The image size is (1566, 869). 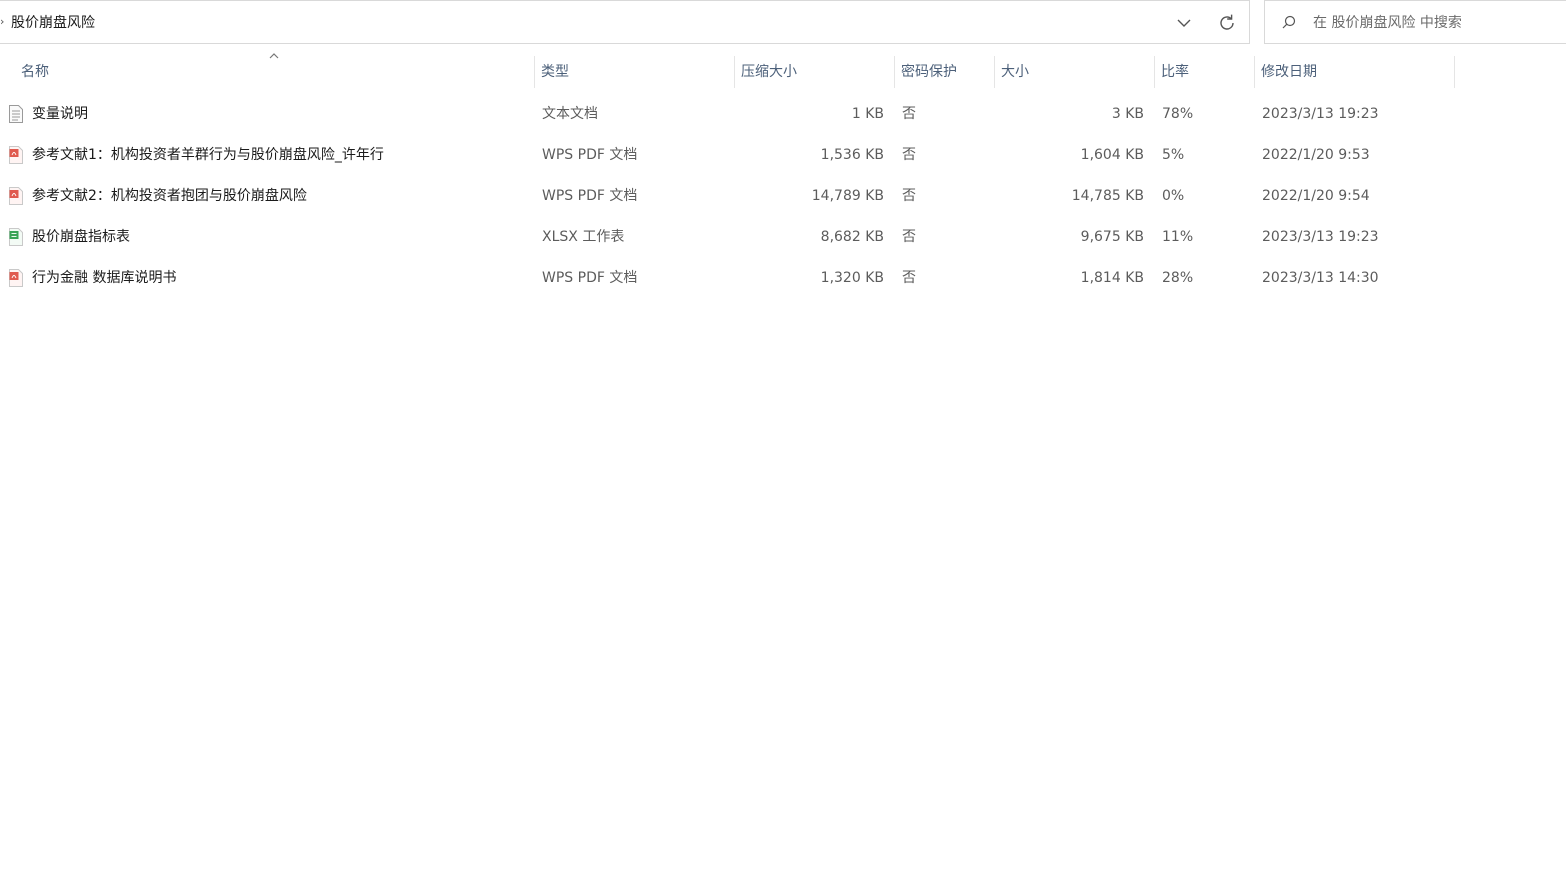 I want to click on file-name: 变量说明, so click(x=60, y=114).